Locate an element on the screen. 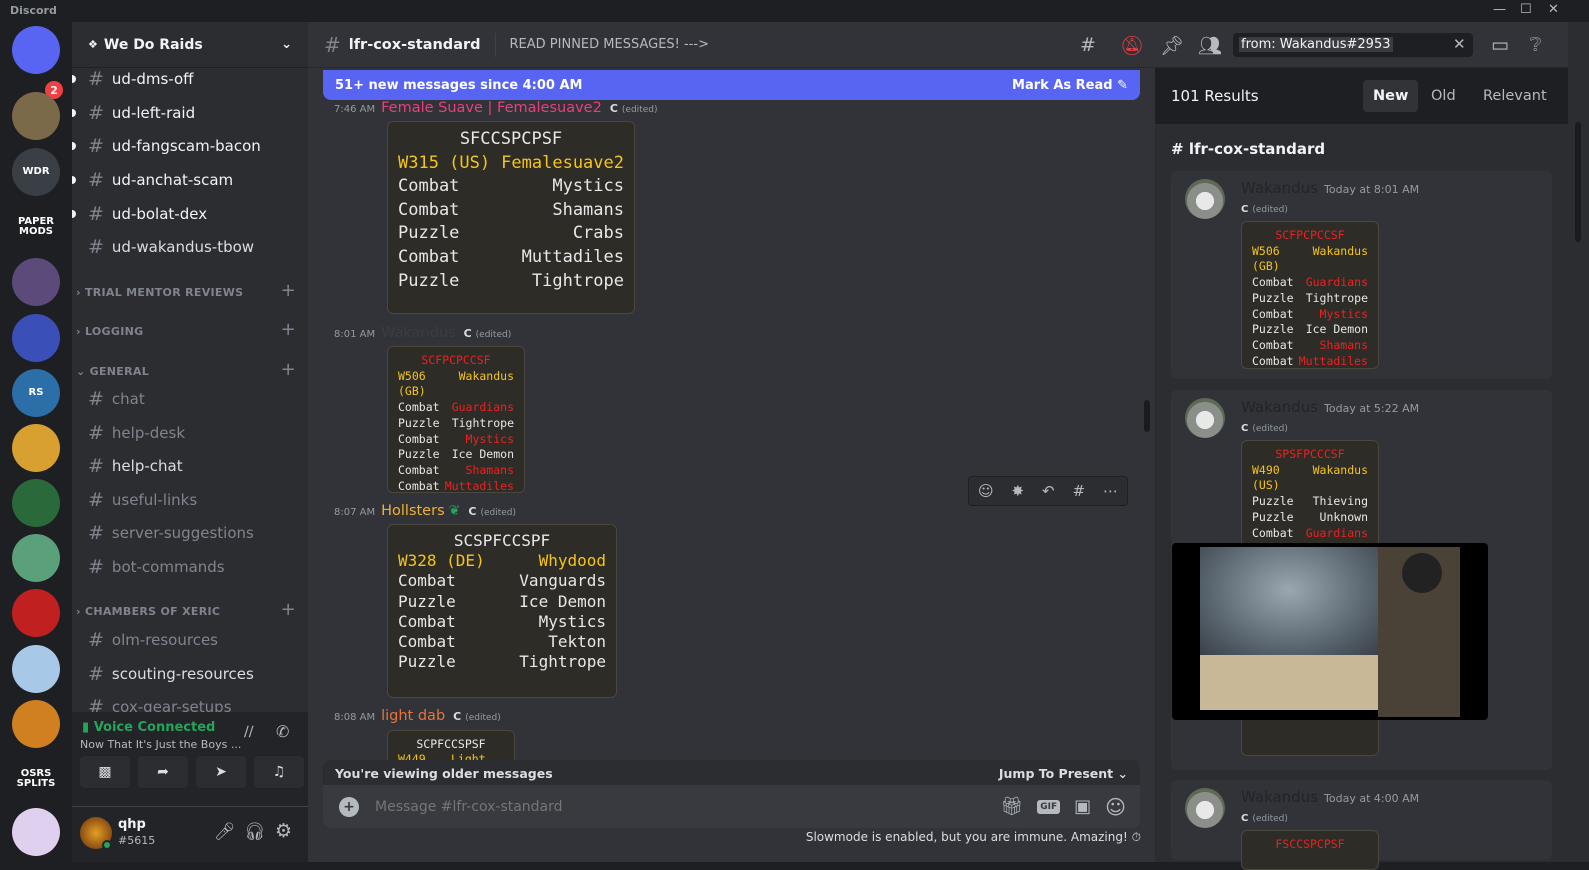  author-name: Hollsters is located at coordinates (413, 511).